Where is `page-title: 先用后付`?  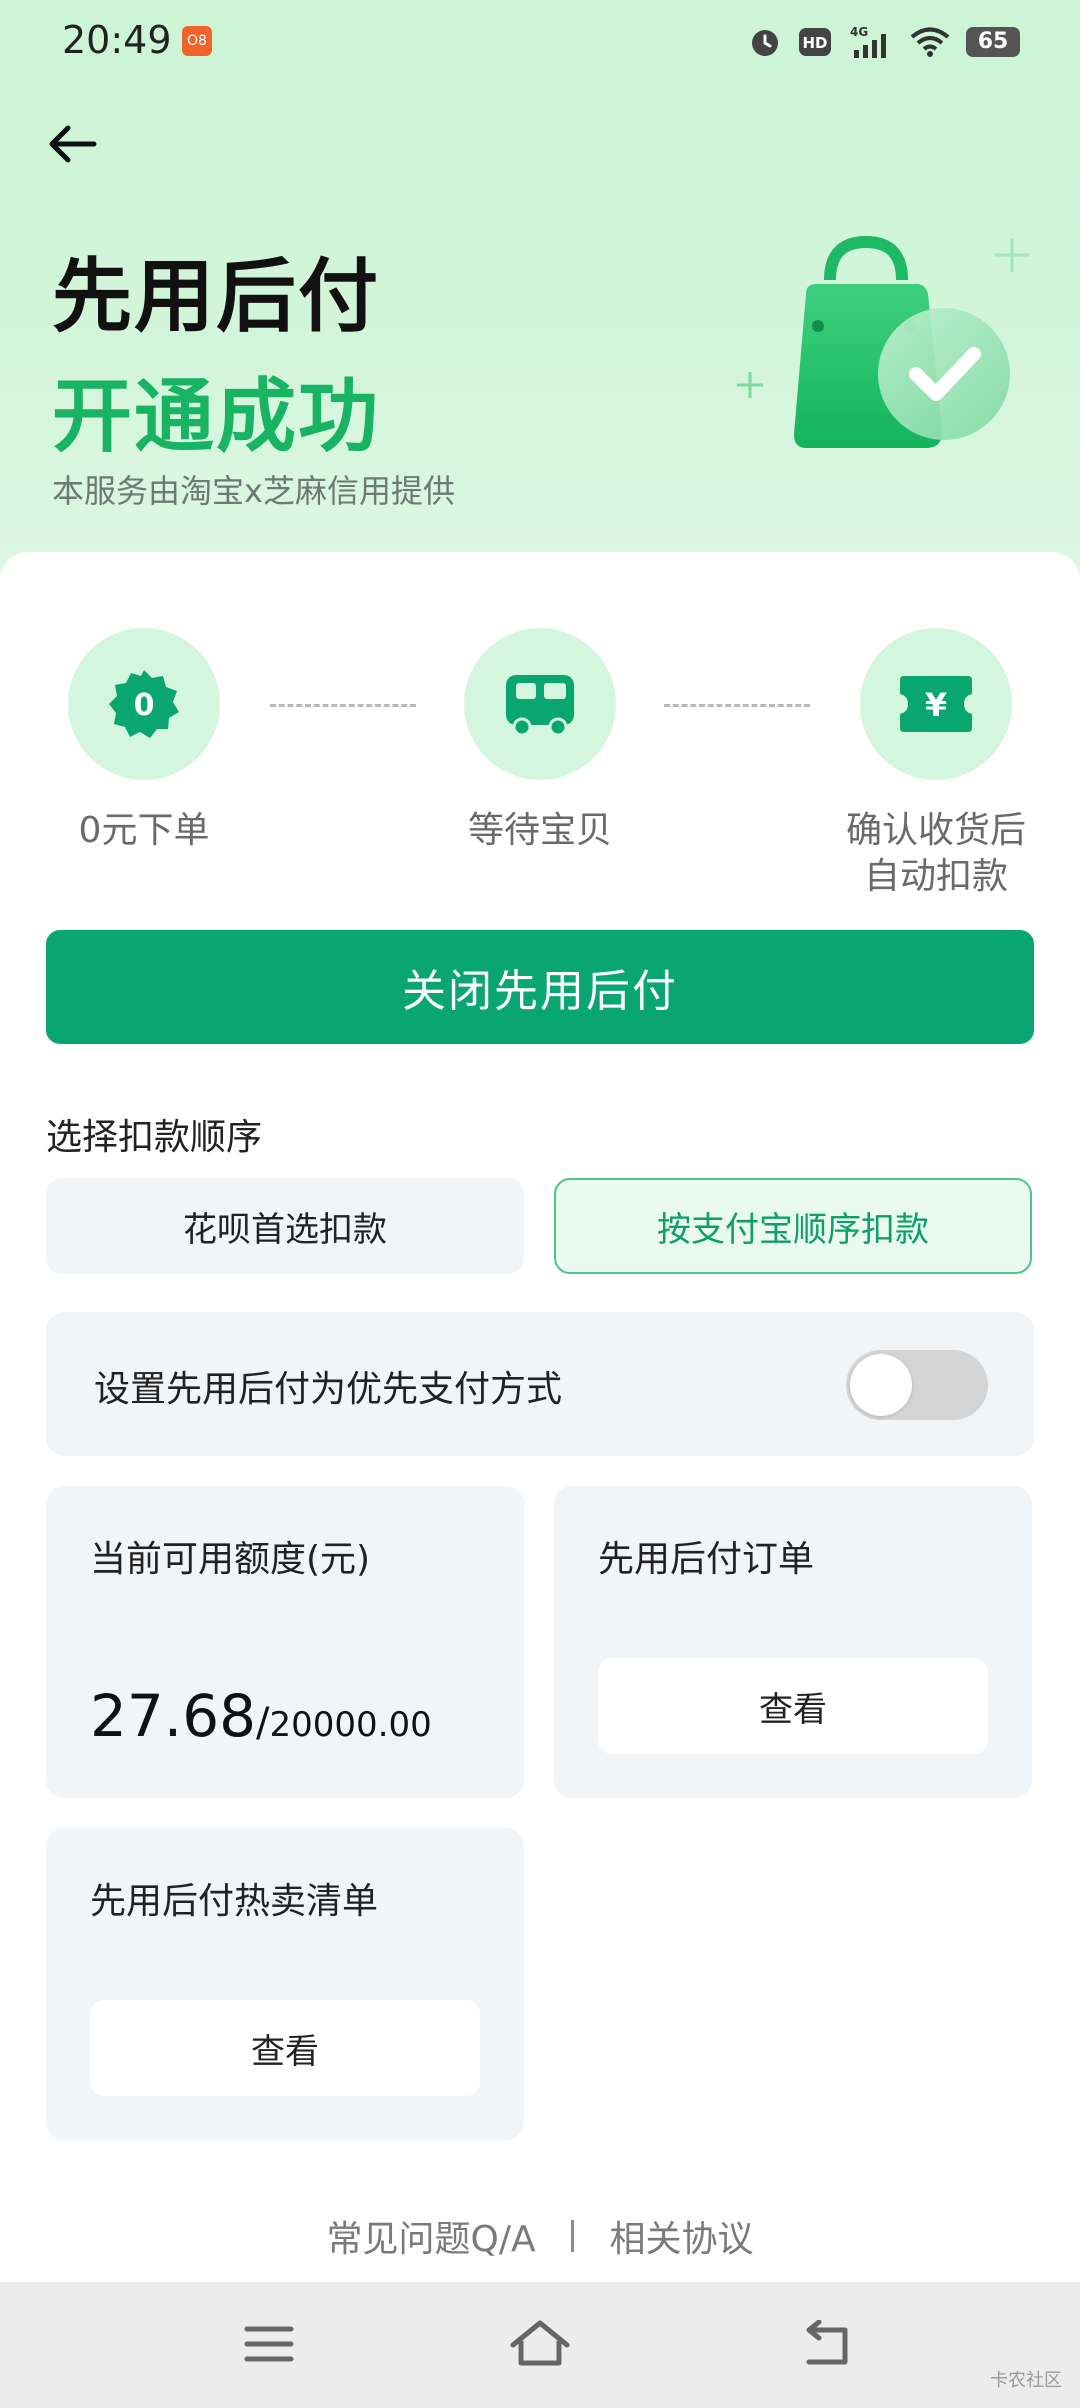 page-title: 先用后付 is located at coordinates (216, 296).